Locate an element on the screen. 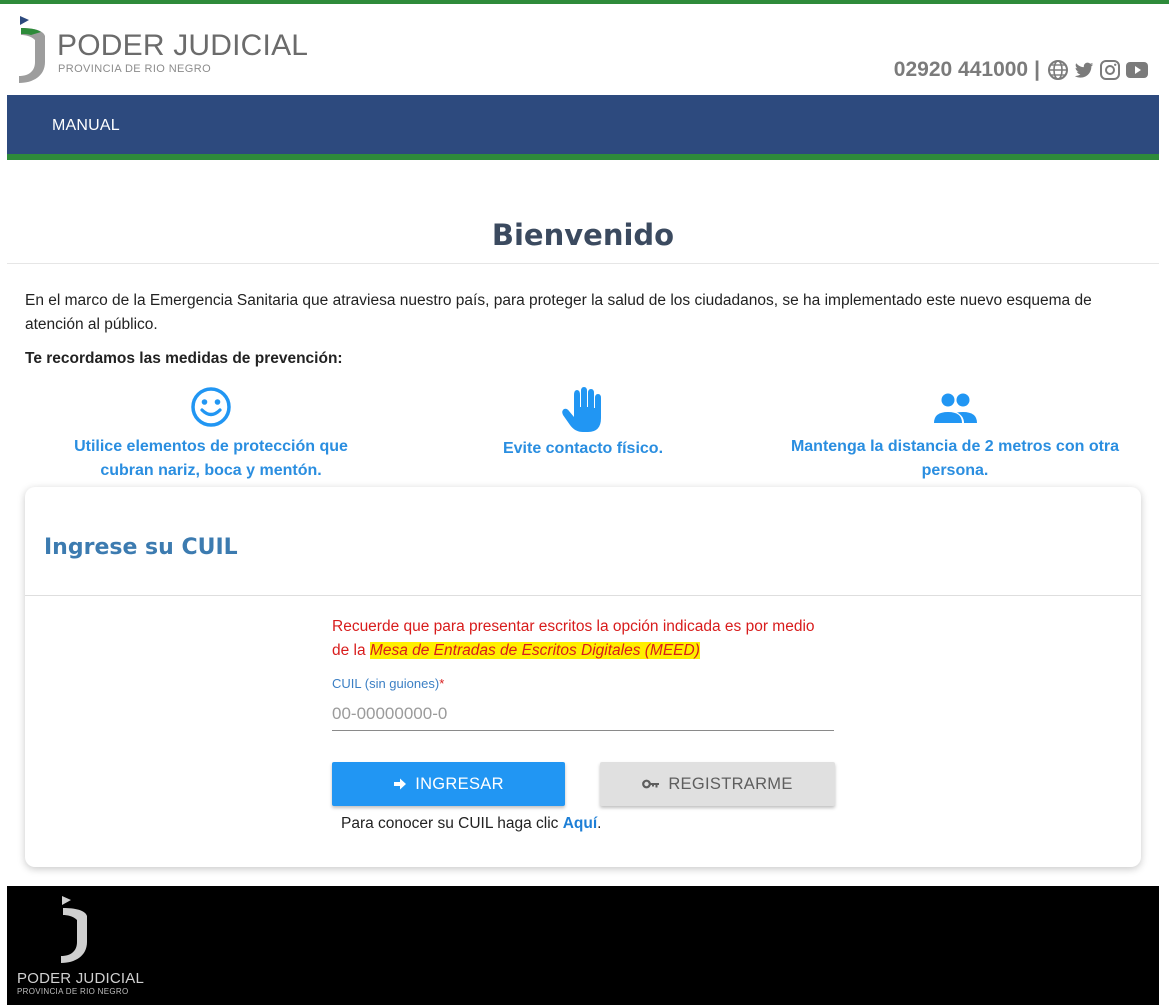 Image resolution: width=1169 pixels, height=1005 pixels. cuil-label-text: CUIL (sin guiones) is located at coordinates (386, 683).